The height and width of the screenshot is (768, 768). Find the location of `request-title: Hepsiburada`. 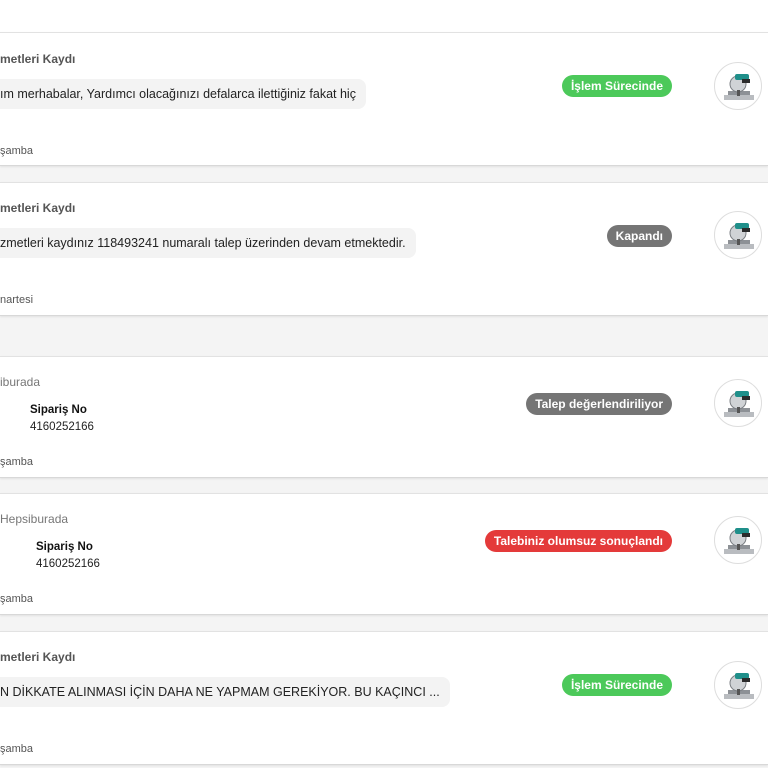

request-title: Hepsiburada is located at coordinates (34, 519).